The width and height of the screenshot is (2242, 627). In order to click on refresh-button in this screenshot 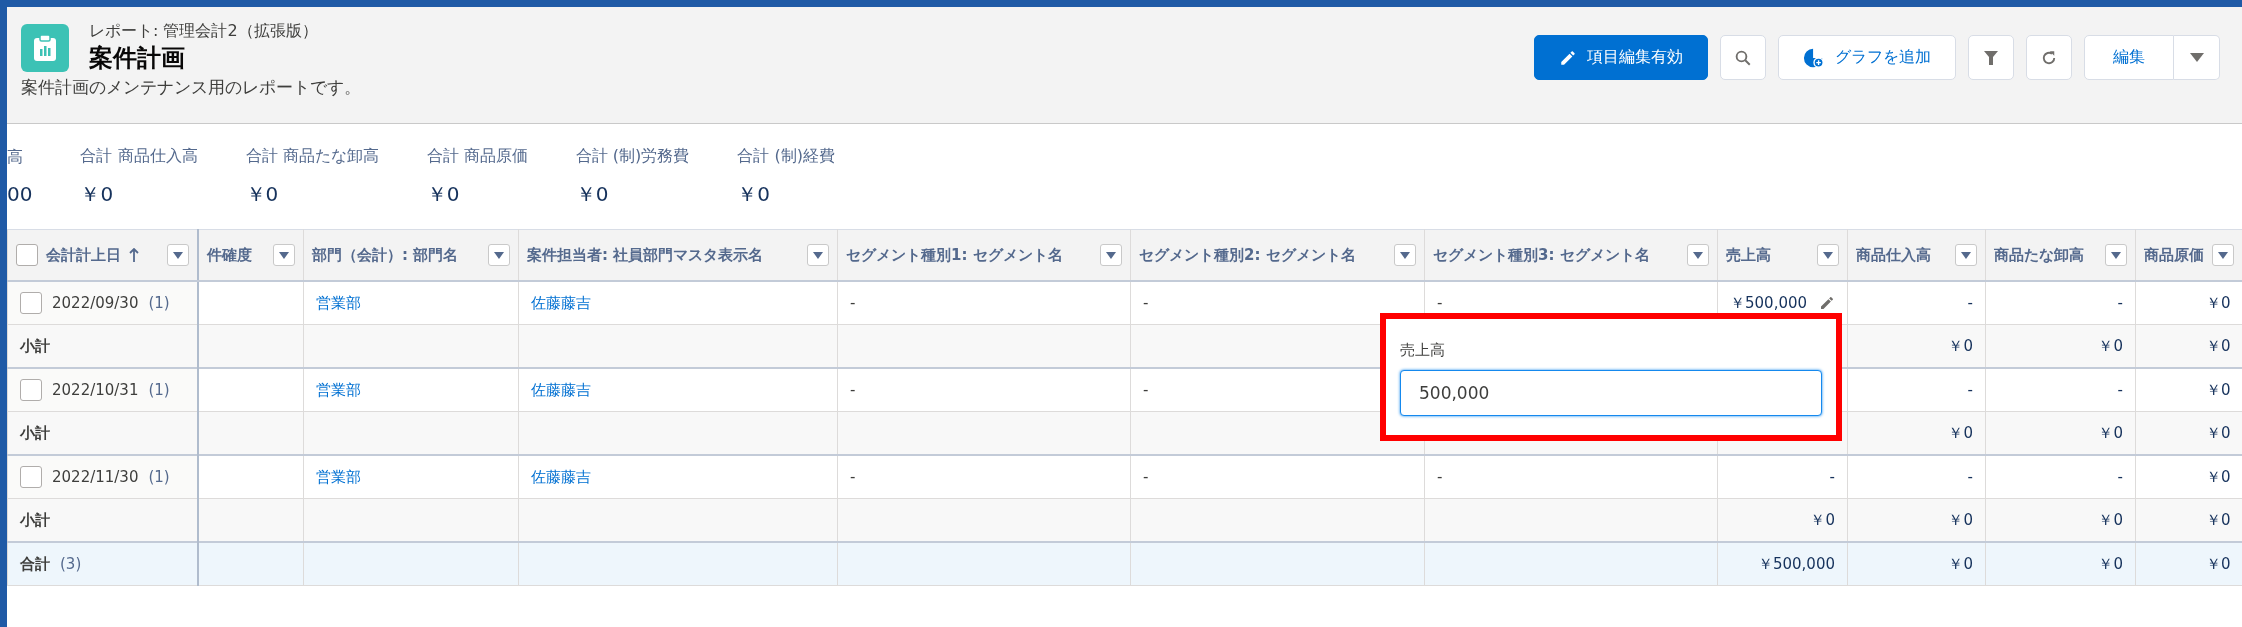, I will do `click(2049, 57)`.